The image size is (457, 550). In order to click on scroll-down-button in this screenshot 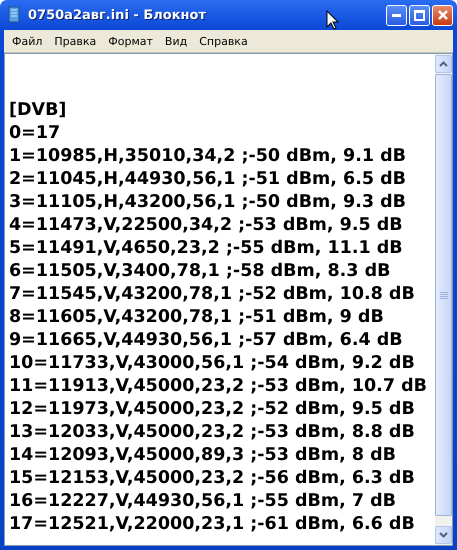, I will do `click(443, 535)`.